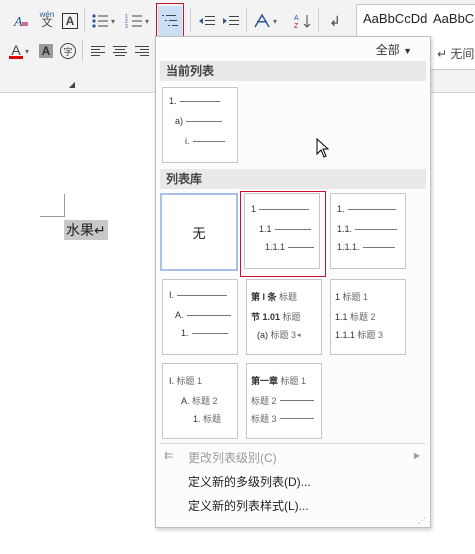  Describe the element at coordinates (133, 21) in the screenshot. I see `numbered-list-icon: 123` at that location.